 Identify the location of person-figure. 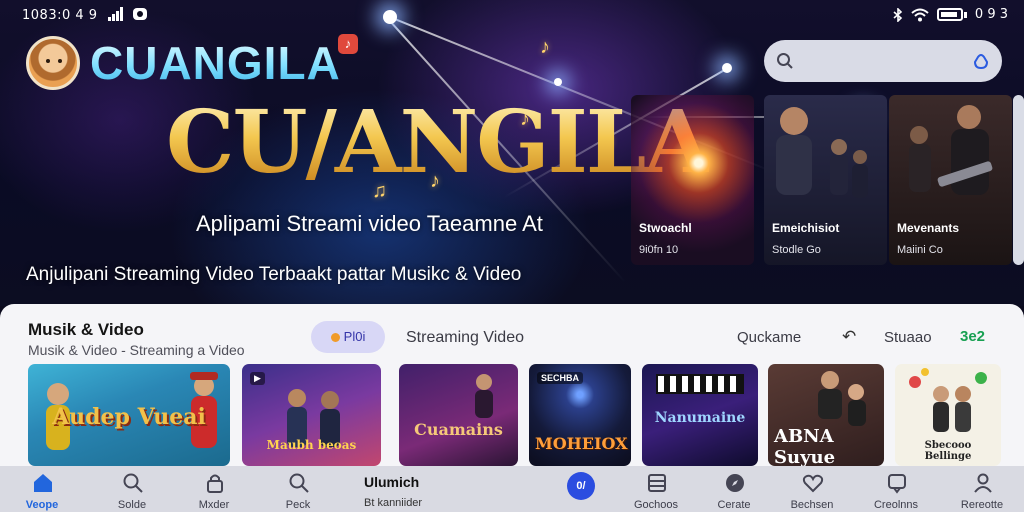
(822, 152).